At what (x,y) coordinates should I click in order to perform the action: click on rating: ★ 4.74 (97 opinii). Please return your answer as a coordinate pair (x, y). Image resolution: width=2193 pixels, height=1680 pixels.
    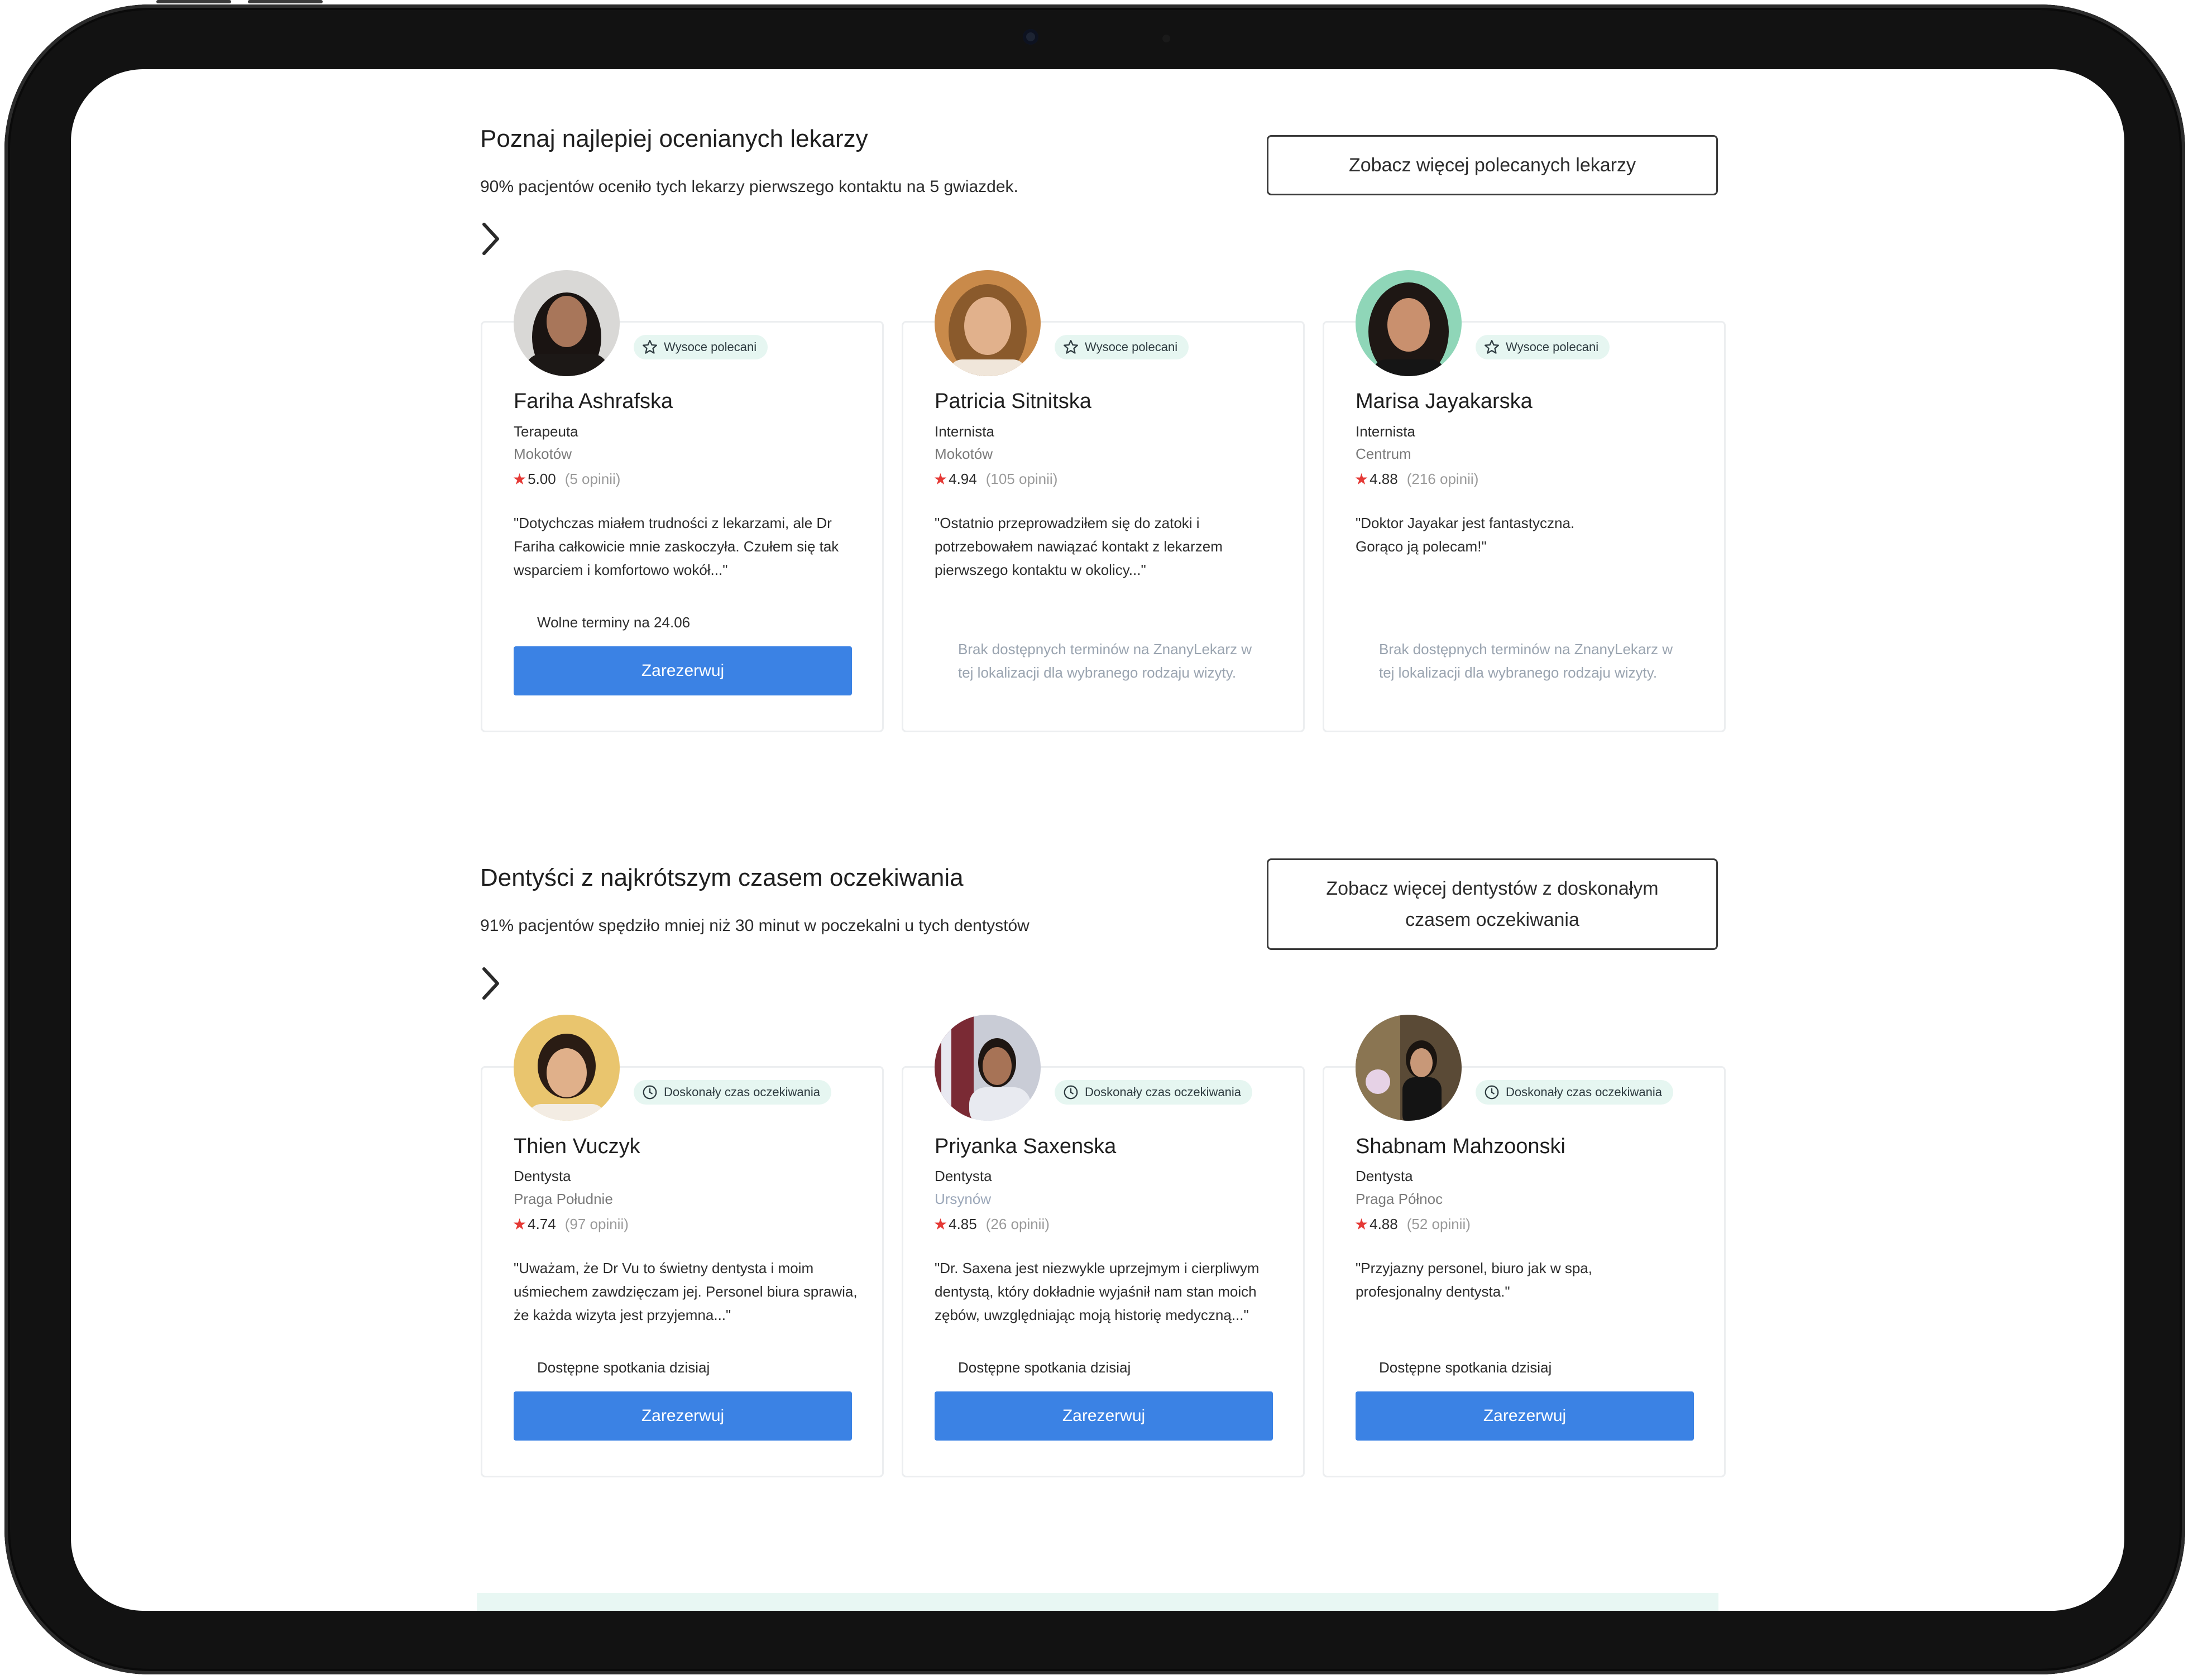
    Looking at the image, I should click on (571, 1224).